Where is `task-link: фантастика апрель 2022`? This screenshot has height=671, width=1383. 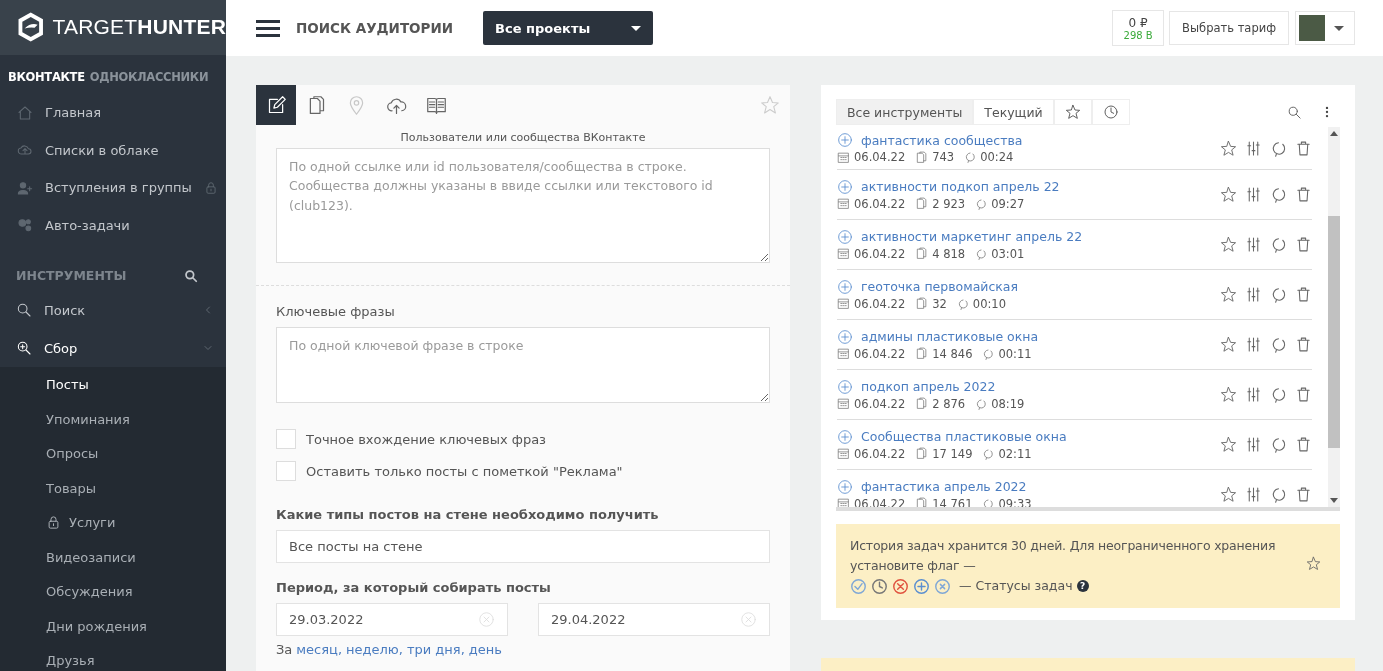
task-link: фантастика апрель 2022 is located at coordinates (1028, 486).